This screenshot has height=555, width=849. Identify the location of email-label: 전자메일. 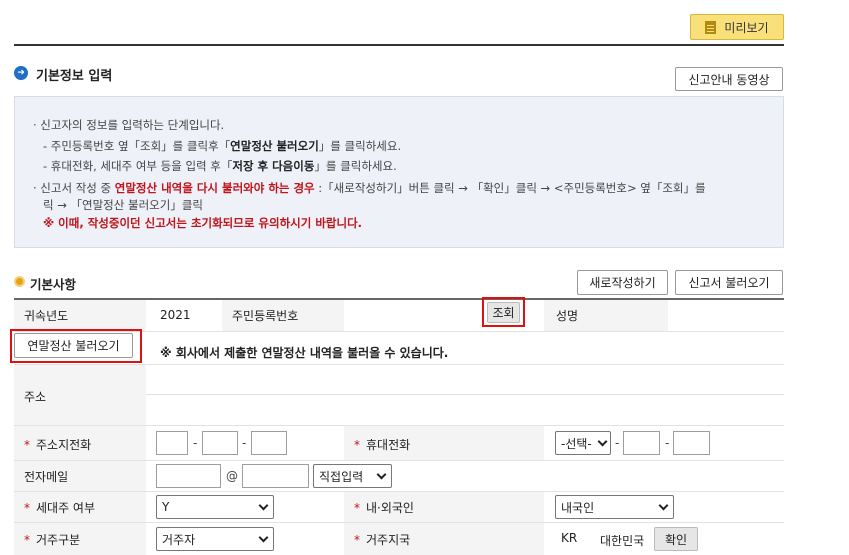
(46, 477).